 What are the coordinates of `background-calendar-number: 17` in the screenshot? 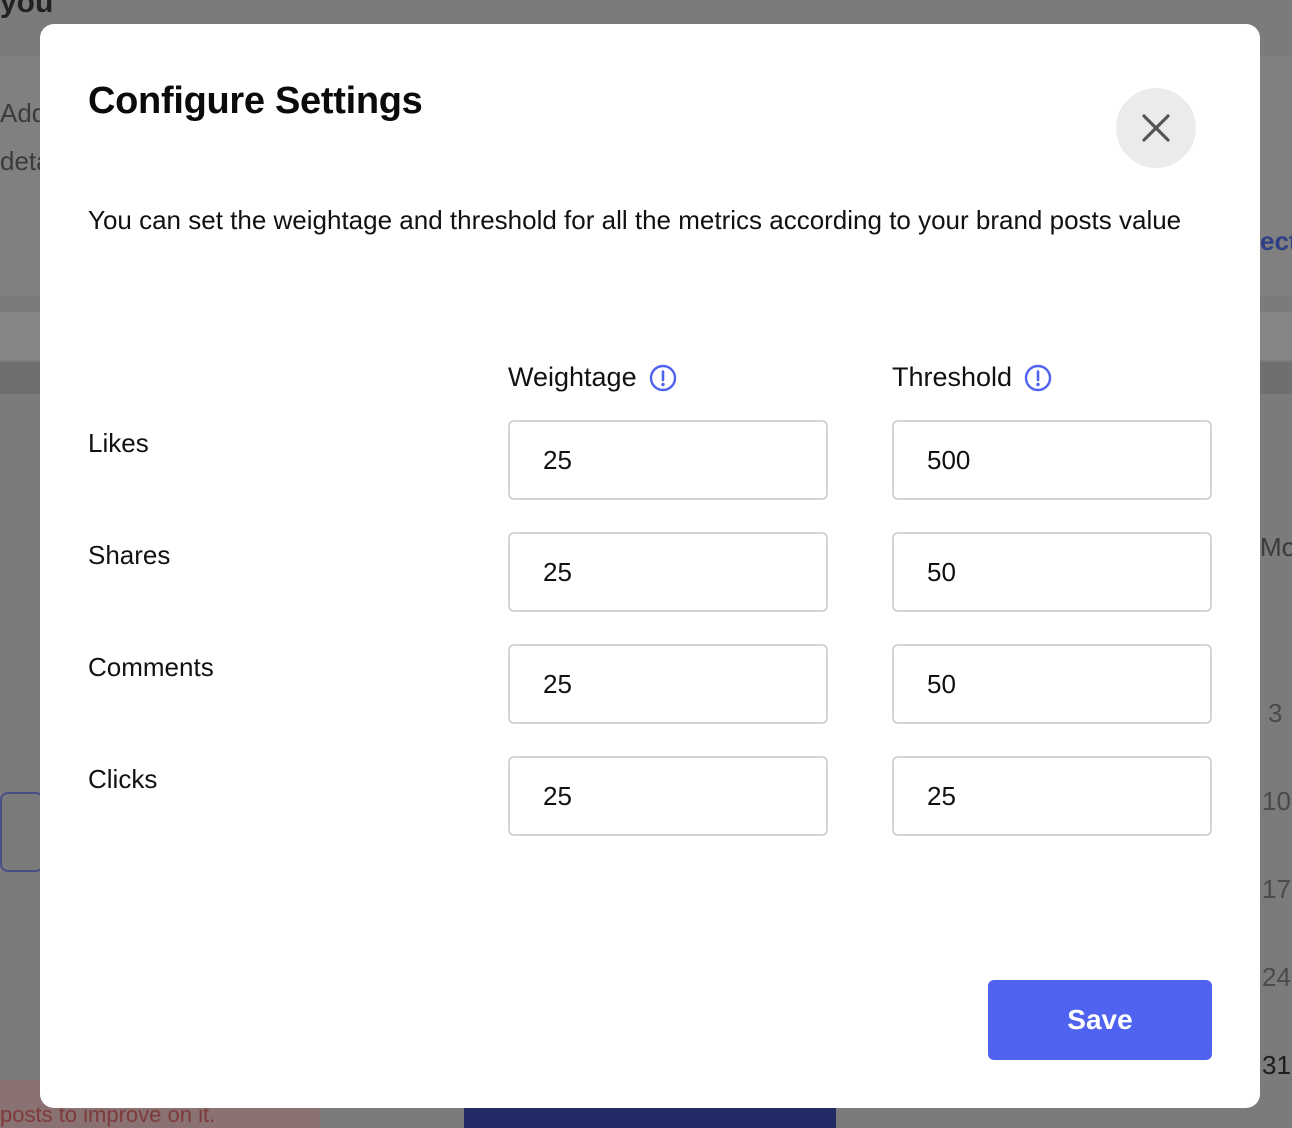 It's located at (1276, 889).